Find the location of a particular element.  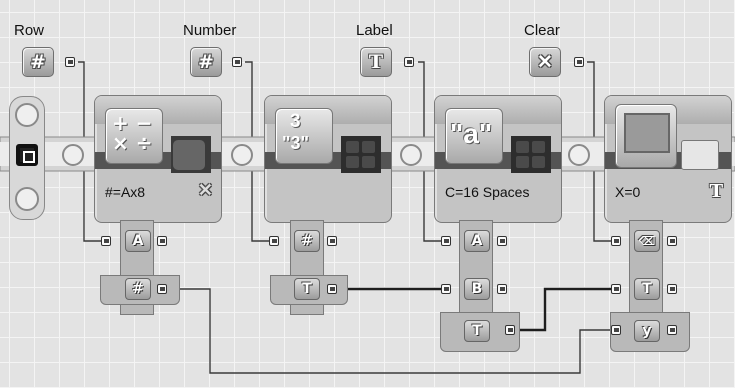

display-block: X=0 T is located at coordinates (668, 159).